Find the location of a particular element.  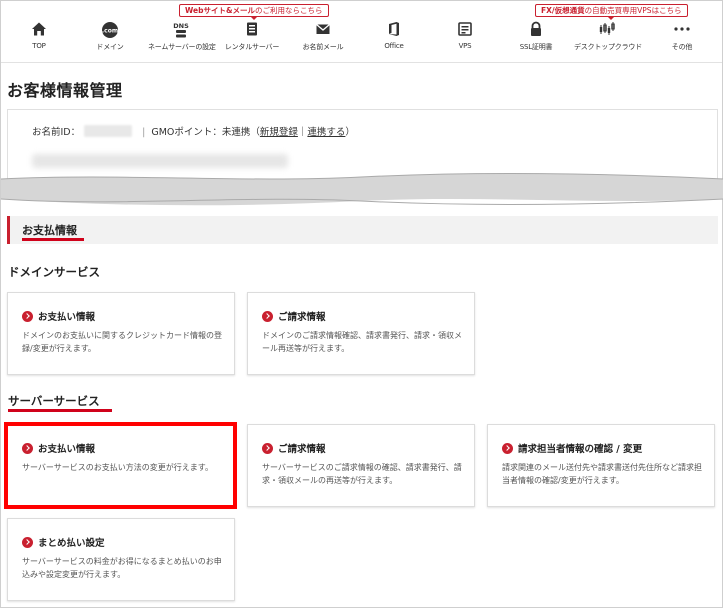

nav-item-office: Office is located at coordinates (394, 39).